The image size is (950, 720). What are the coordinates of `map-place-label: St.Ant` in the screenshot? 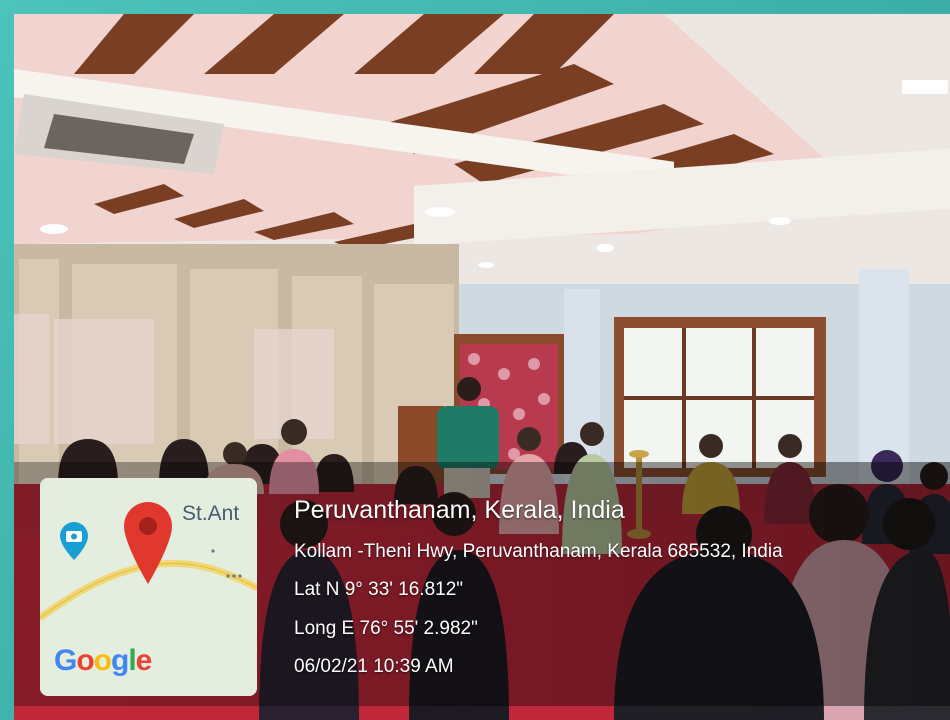 It's located at (211, 513).